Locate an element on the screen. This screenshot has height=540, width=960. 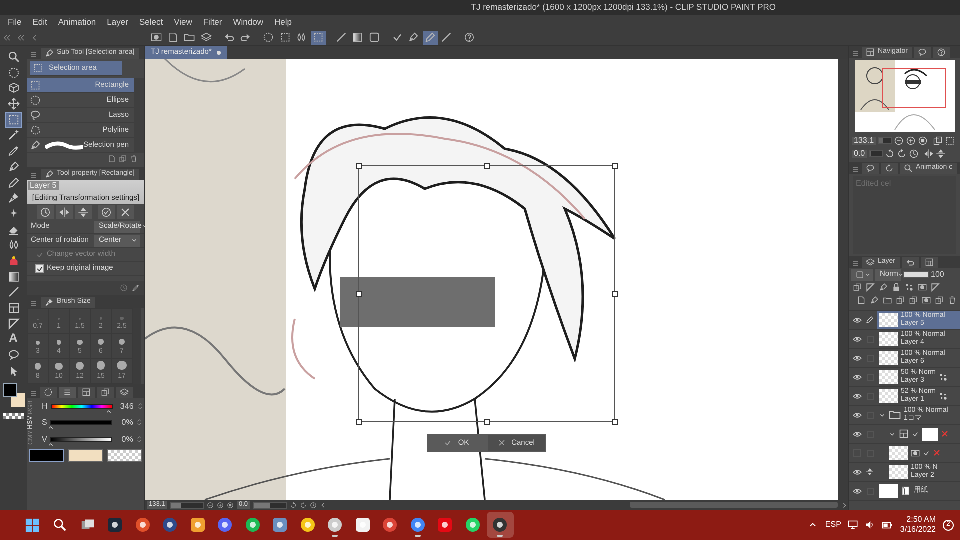
menu-item: Layer is located at coordinates (117, 23).